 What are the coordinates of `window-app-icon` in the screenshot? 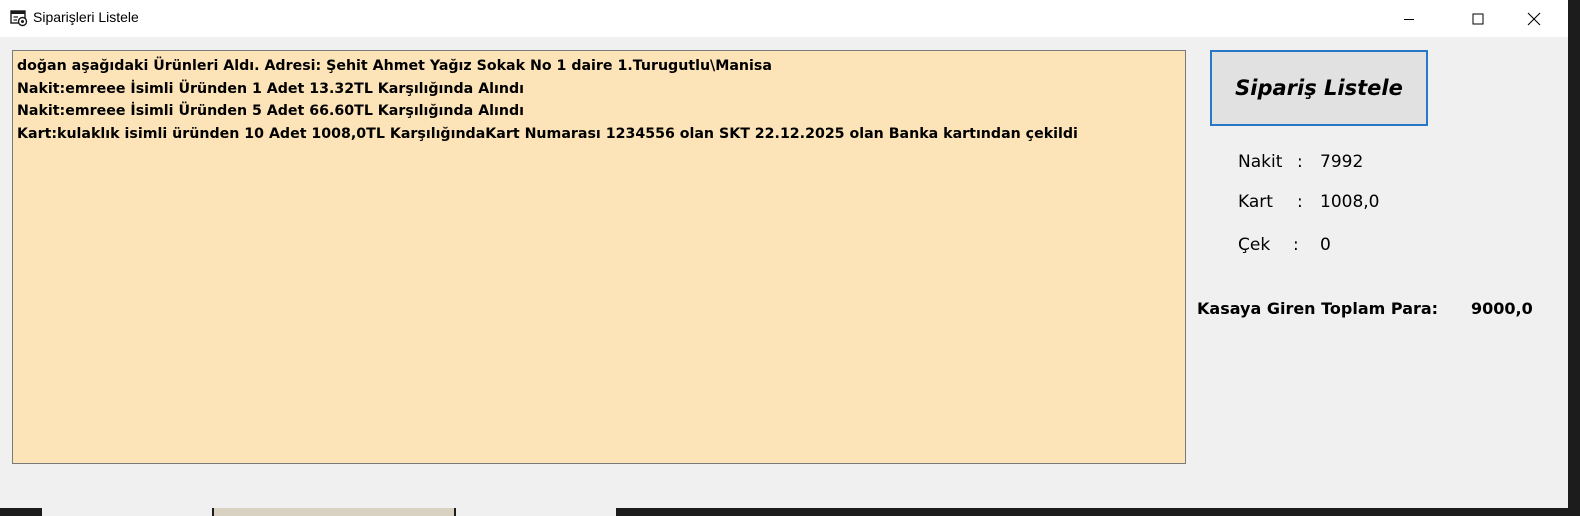 It's located at (19, 18).